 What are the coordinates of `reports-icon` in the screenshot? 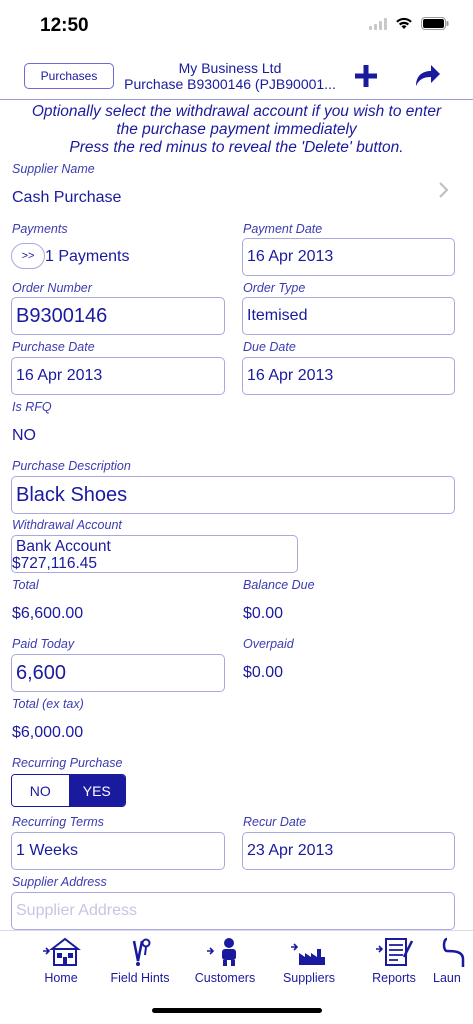 It's located at (395, 952).